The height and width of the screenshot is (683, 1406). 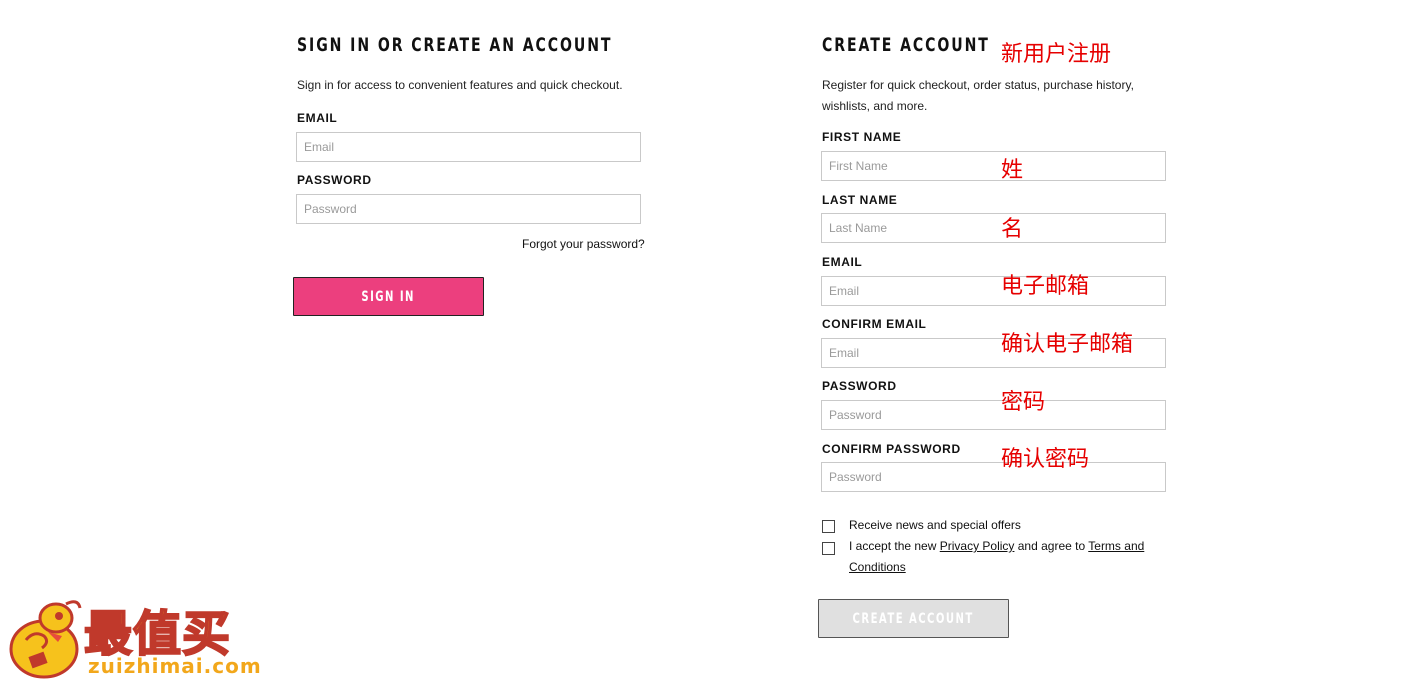 What do you see at coordinates (977, 546) in the screenshot?
I see `privacy-policy-link: Privacy Policy` at bounding box center [977, 546].